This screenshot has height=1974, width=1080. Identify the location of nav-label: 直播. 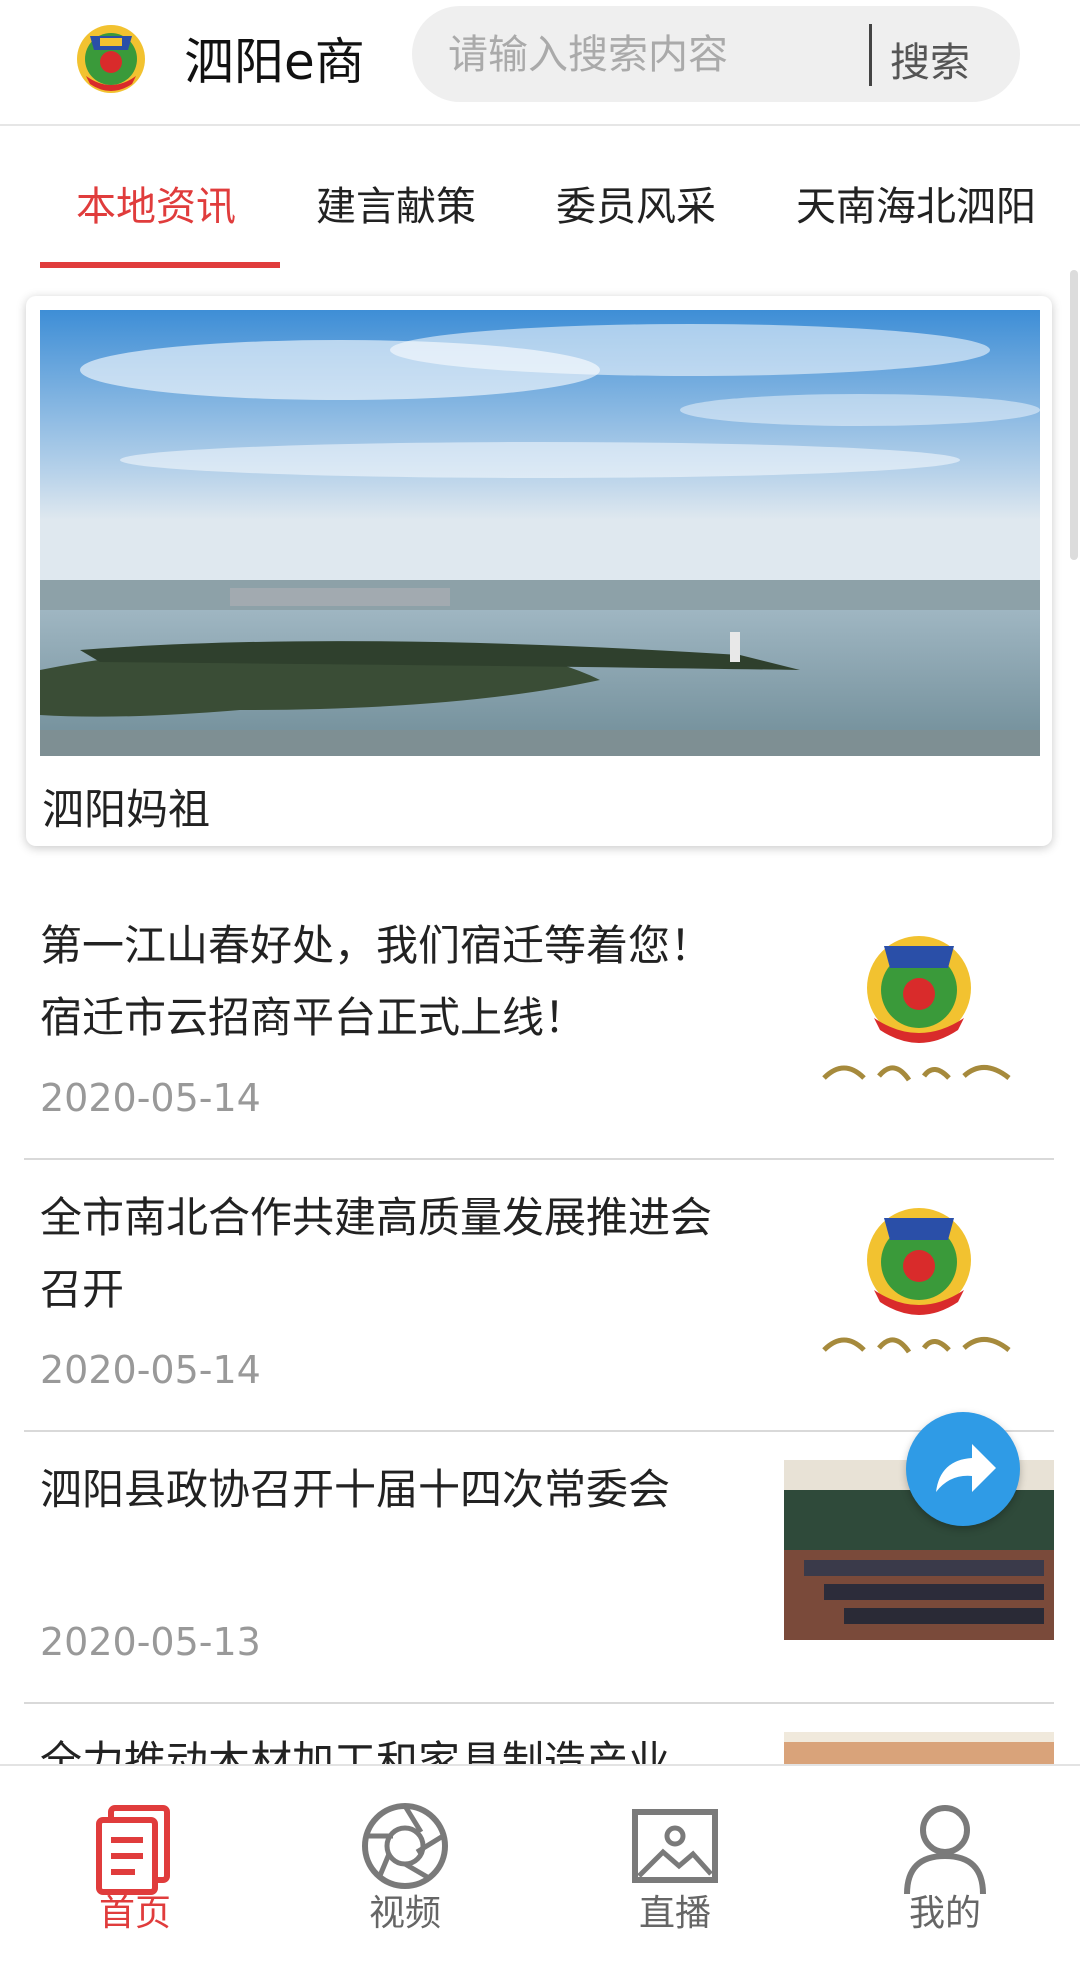
(674, 1913).